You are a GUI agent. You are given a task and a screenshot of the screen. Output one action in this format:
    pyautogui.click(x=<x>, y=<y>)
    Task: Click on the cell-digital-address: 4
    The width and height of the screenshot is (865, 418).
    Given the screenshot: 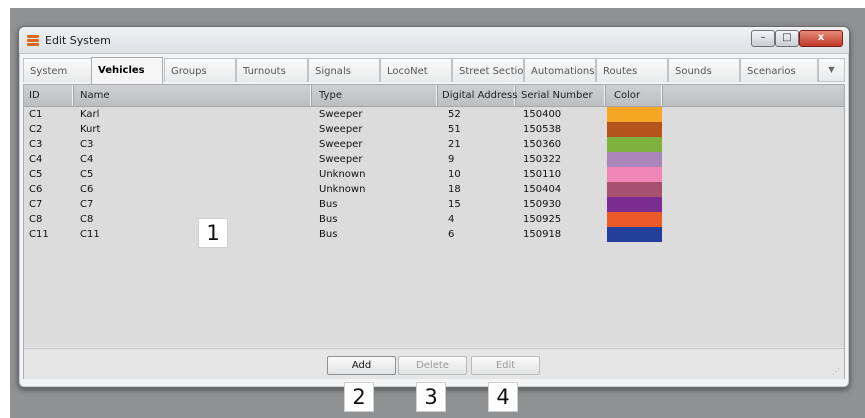 What is the action you would take?
    pyautogui.click(x=451, y=219)
    